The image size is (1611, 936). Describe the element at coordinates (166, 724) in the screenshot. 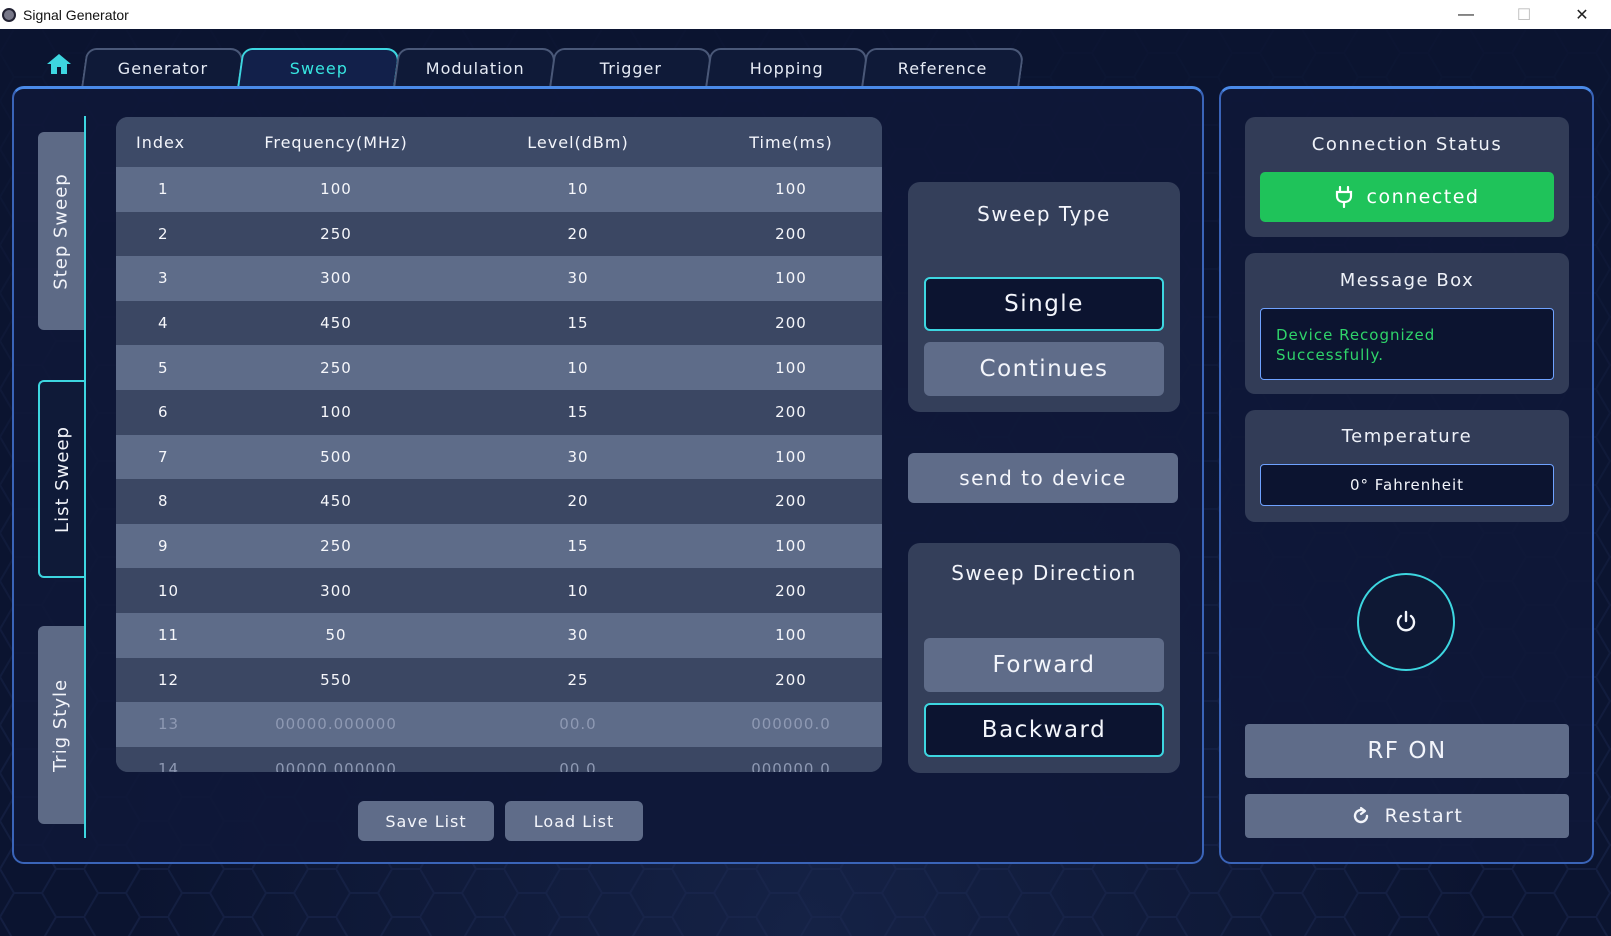

I see `cell-index: 13` at that location.